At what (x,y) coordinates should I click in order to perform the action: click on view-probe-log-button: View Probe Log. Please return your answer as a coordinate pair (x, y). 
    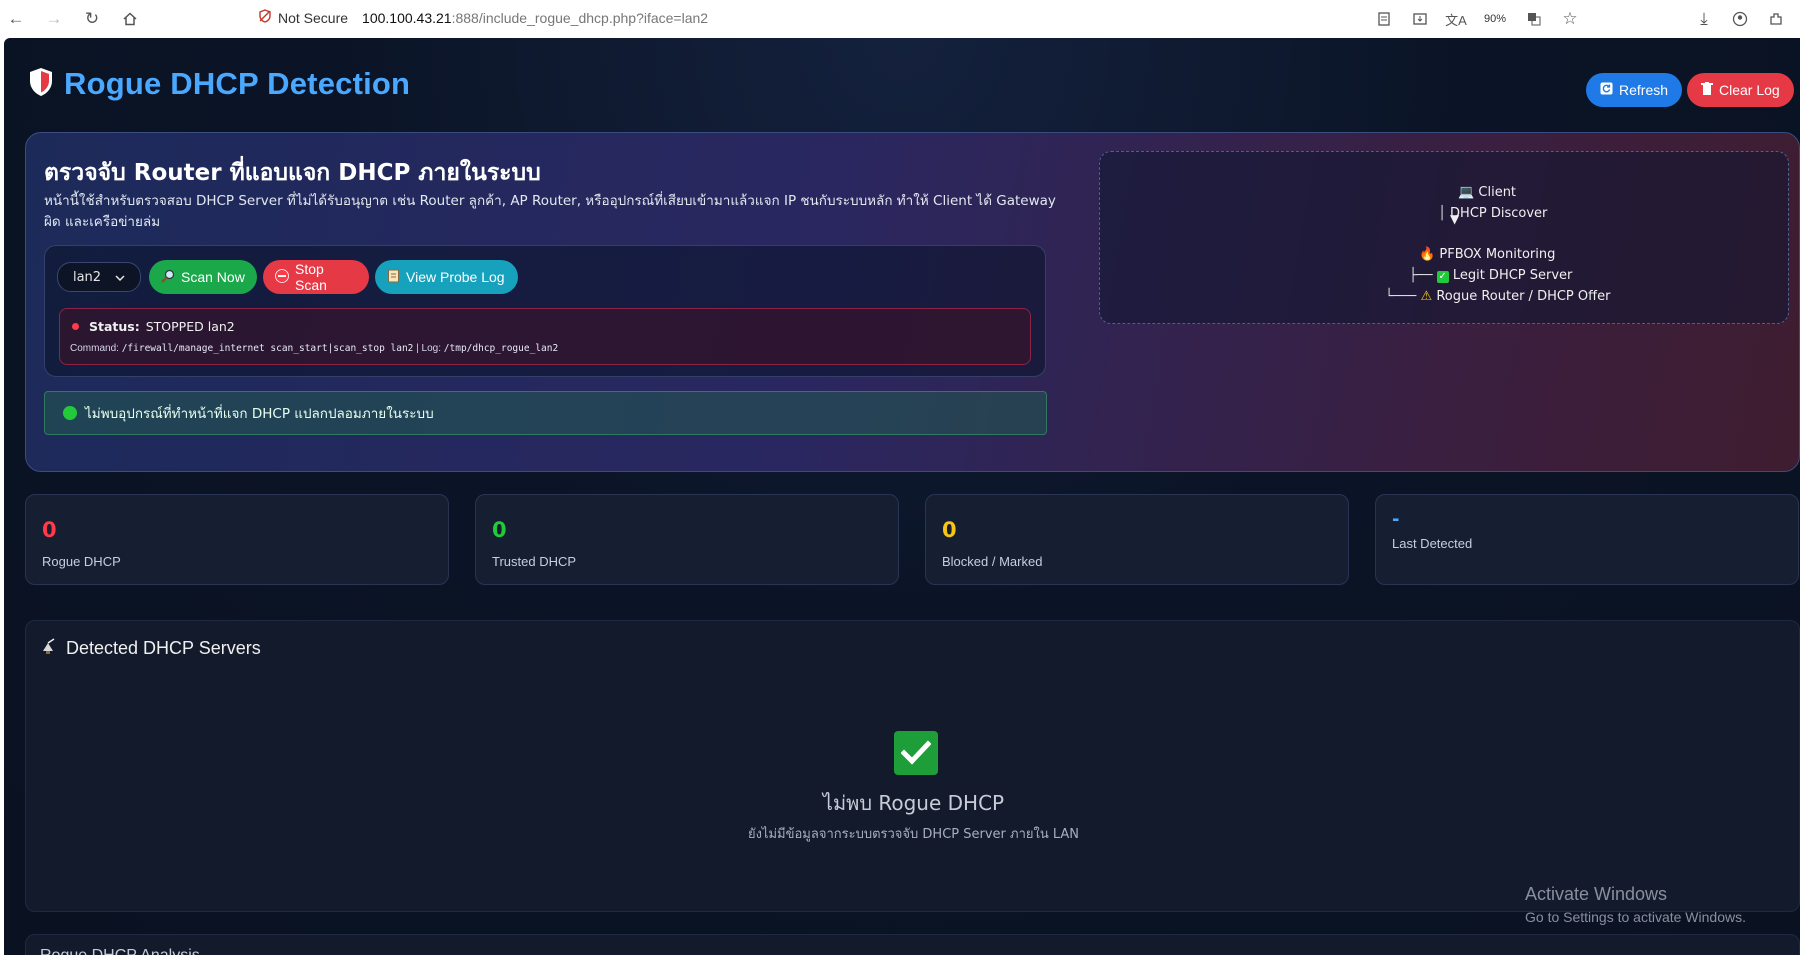
    Looking at the image, I should click on (446, 277).